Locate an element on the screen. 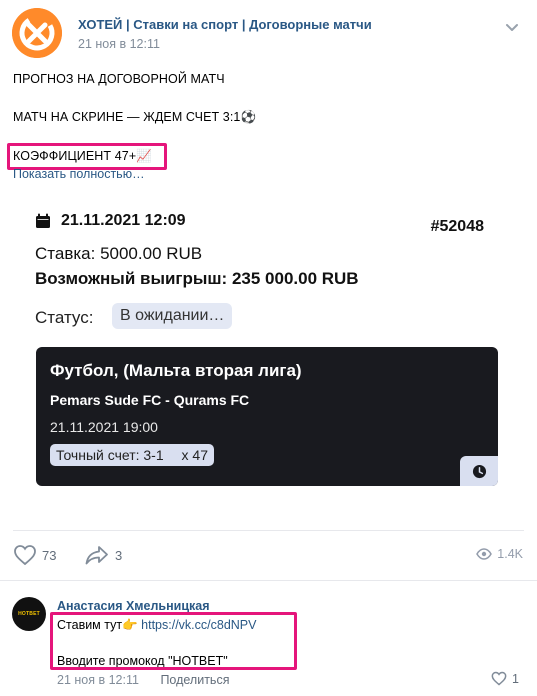 Image resolution: width=537 pixels, height=696 pixels. community-avatar is located at coordinates (37, 33).